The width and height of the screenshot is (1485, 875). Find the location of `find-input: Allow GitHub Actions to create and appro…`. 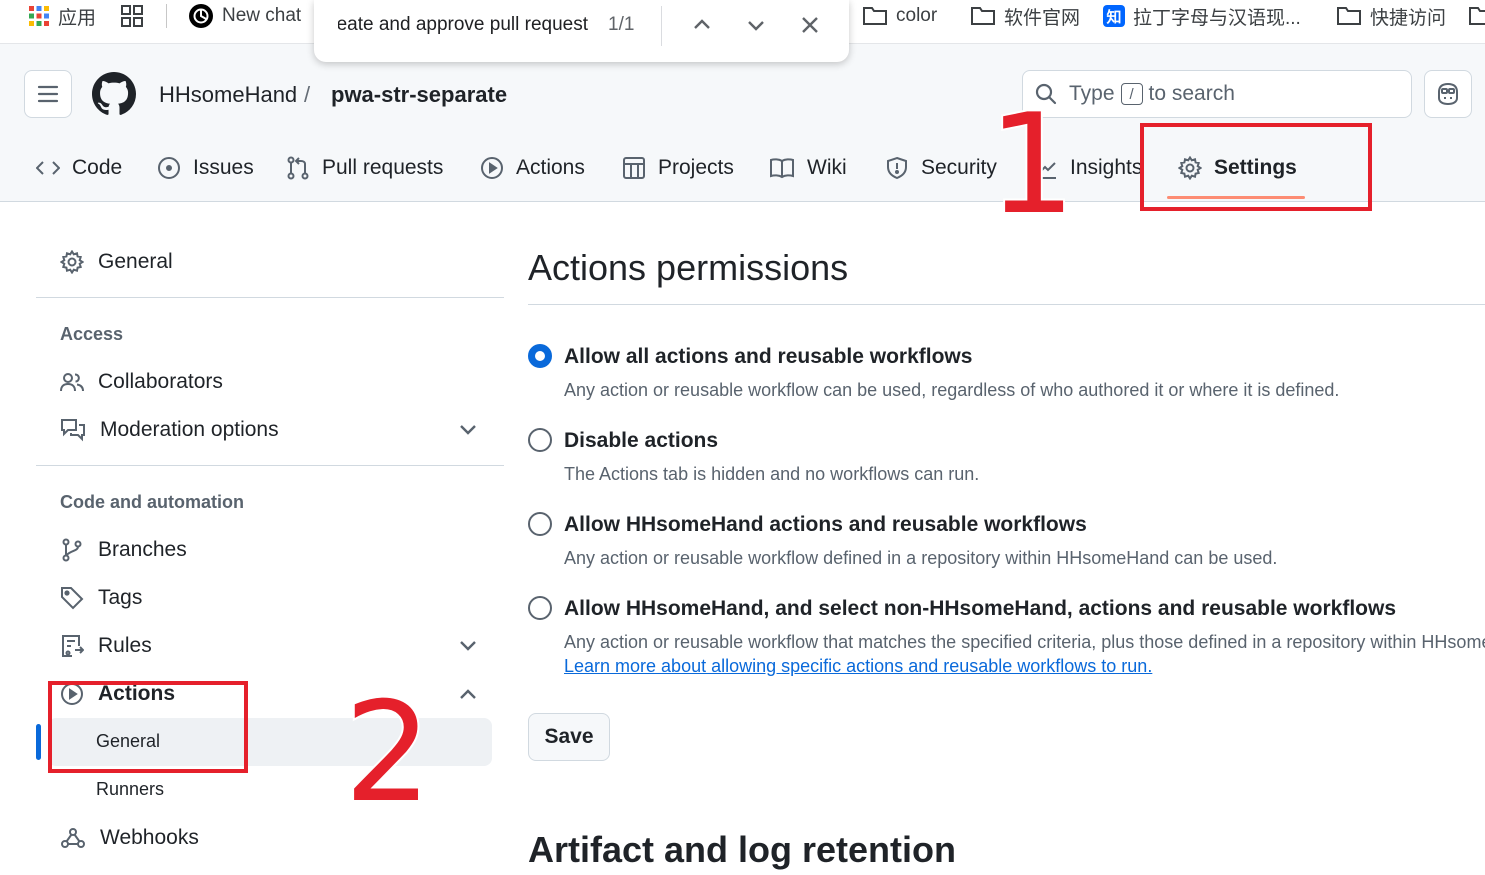

find-input: Allow GitHub Actions to create and appro… is located at coordinates (463, 25).